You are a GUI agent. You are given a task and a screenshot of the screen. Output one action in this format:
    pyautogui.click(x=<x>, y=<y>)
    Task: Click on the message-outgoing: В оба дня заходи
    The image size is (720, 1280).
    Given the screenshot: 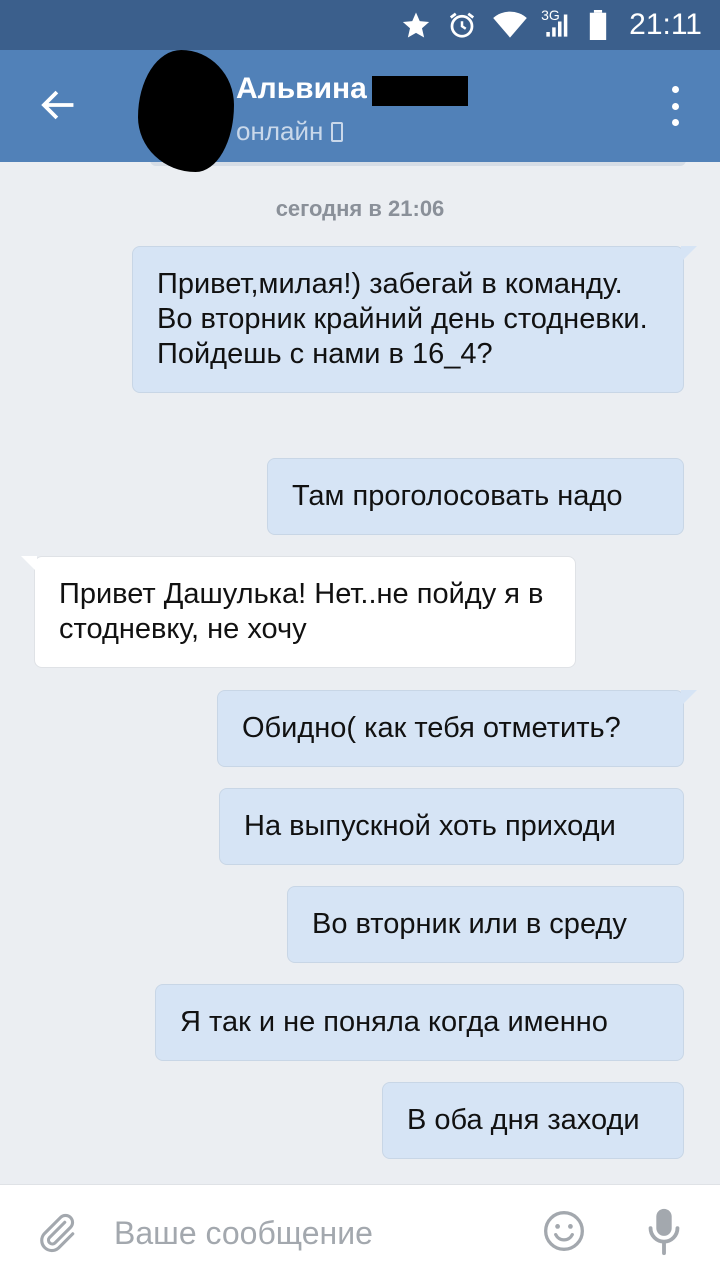 What is the action you would take?
    pyautogui.click(x=533, y=1120)
    